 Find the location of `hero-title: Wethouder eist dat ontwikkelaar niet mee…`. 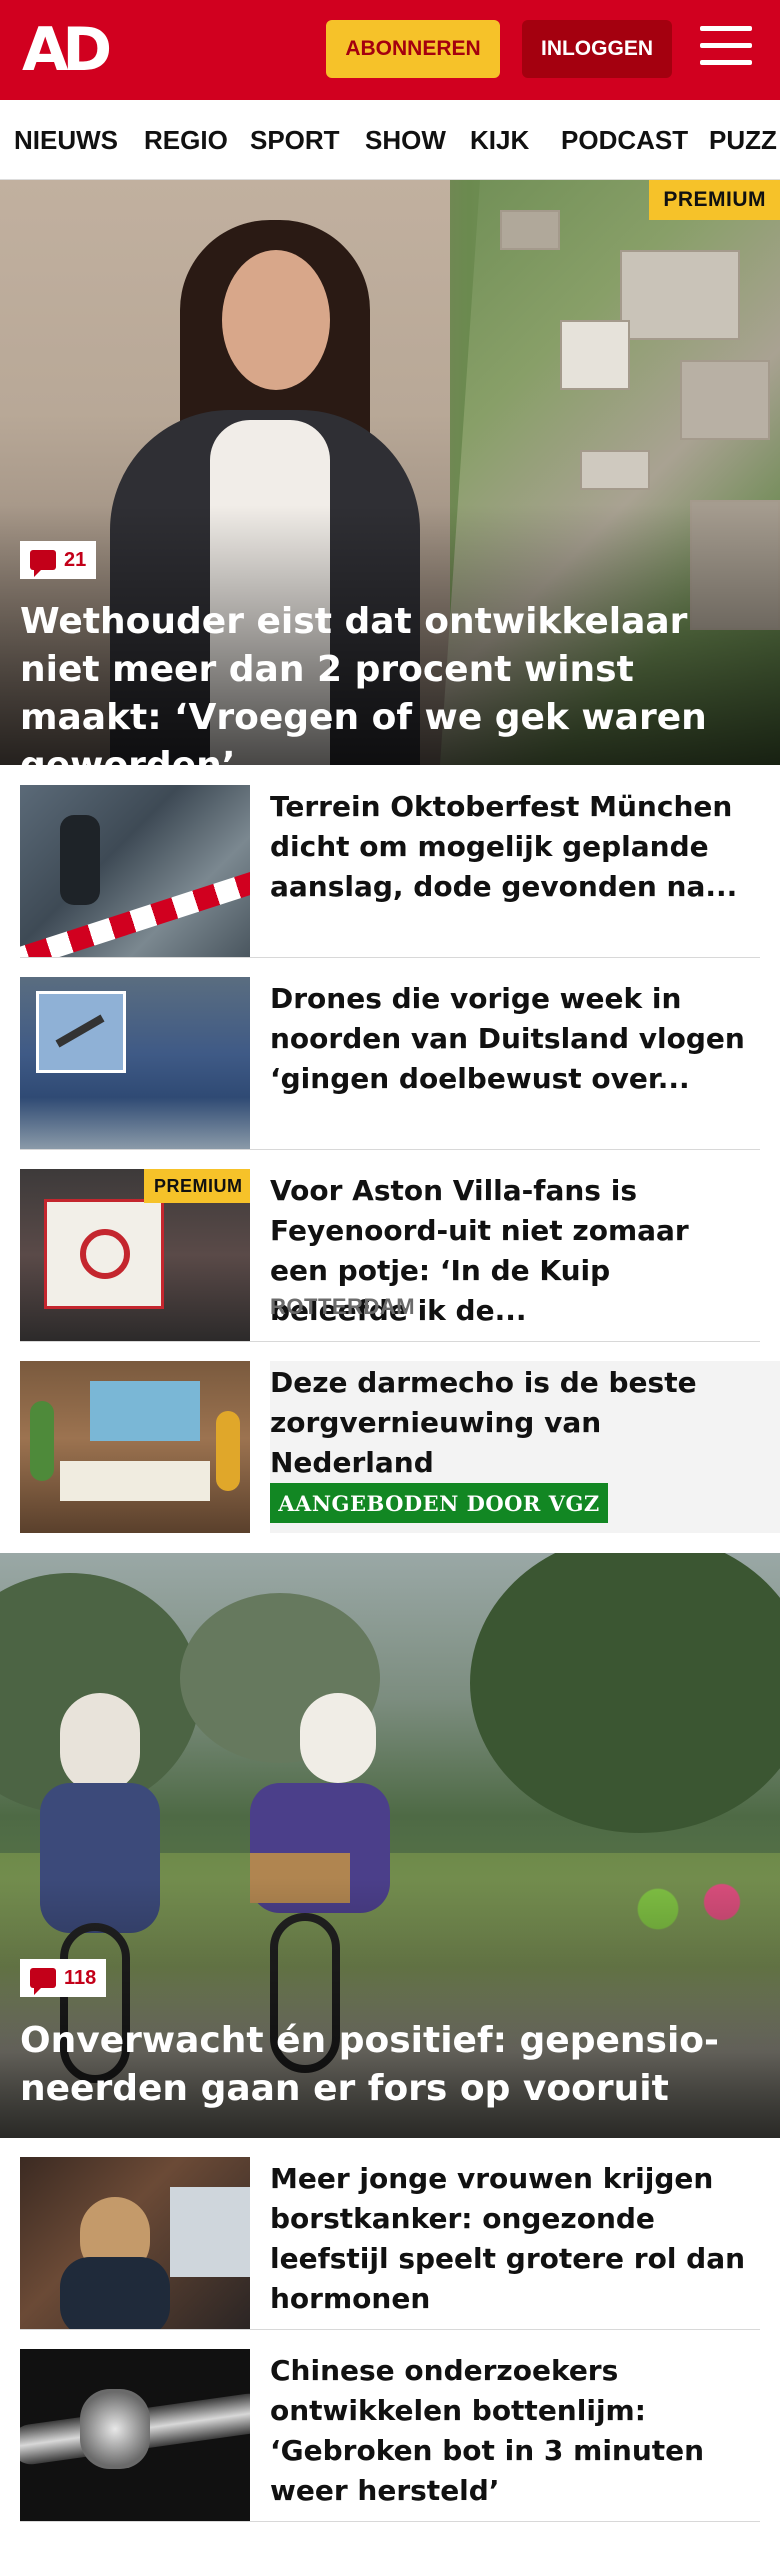

hero-title: Wethouder eist dat ontwikkelaar niet mee… is located at coordinates (390, 681).